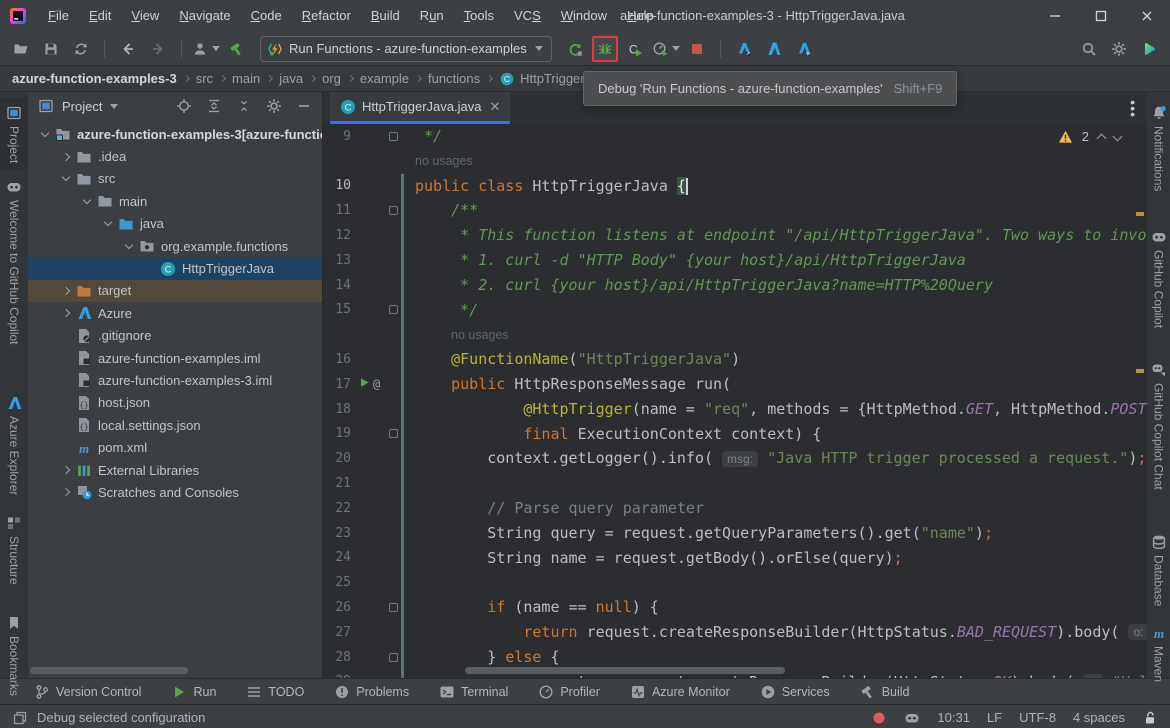  I want to click on project-view-dropdown, so click(114, 106).